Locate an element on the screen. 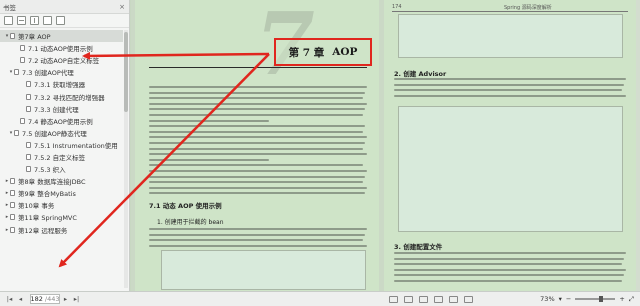 The image size is (640, 306). bookmark-label: 第12章 远程服务 is located at coordinates (43, 230).